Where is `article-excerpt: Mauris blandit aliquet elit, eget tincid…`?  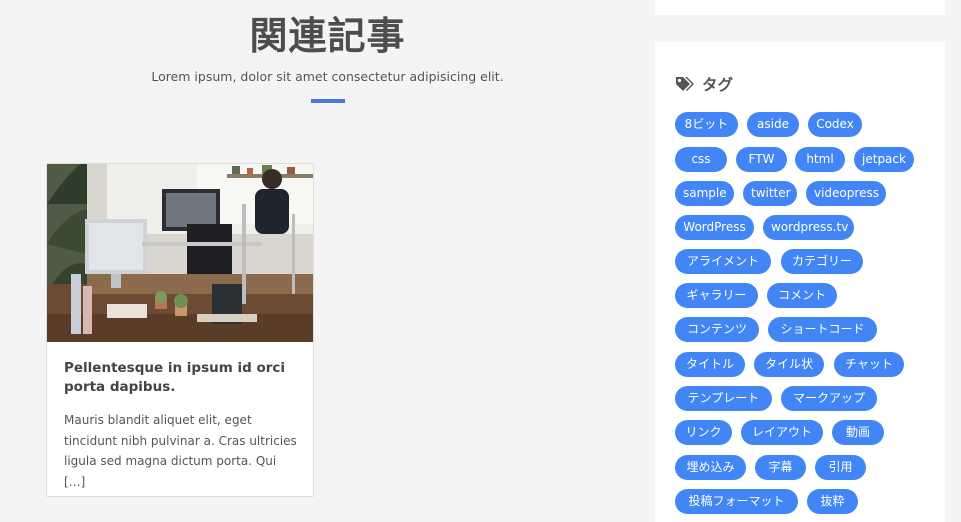
article-excerpt: Mauris blandit aliquet elit, eget tincid… is located at coordinates (180, 451).